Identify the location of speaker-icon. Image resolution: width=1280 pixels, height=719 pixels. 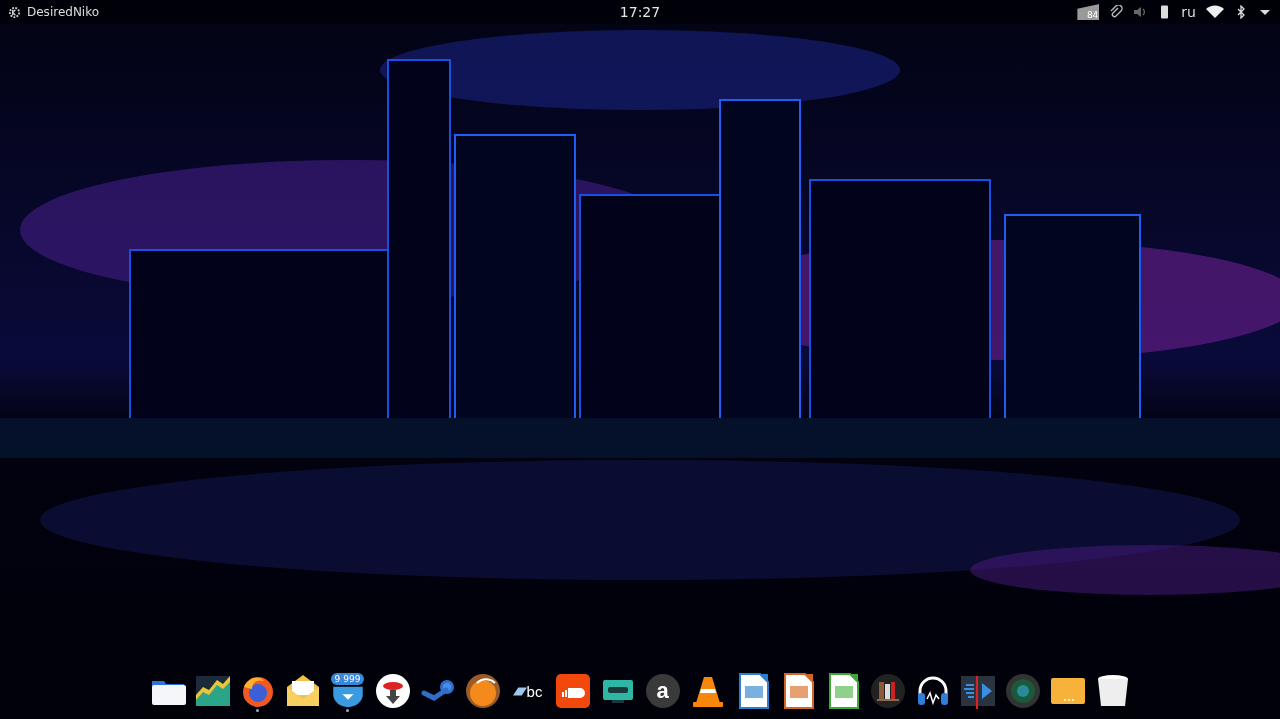
(1140, 12).